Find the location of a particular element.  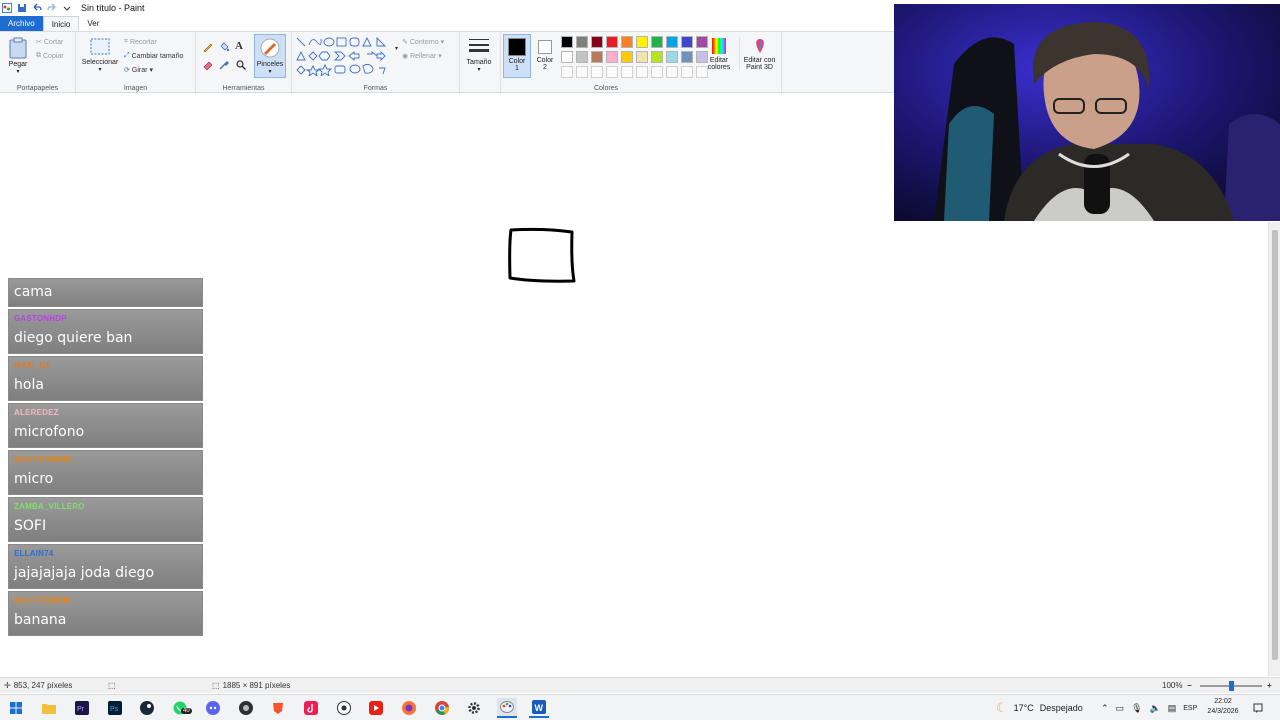

paint3d-button: Editar con Paint 3D is located at coordinates (759, 54).